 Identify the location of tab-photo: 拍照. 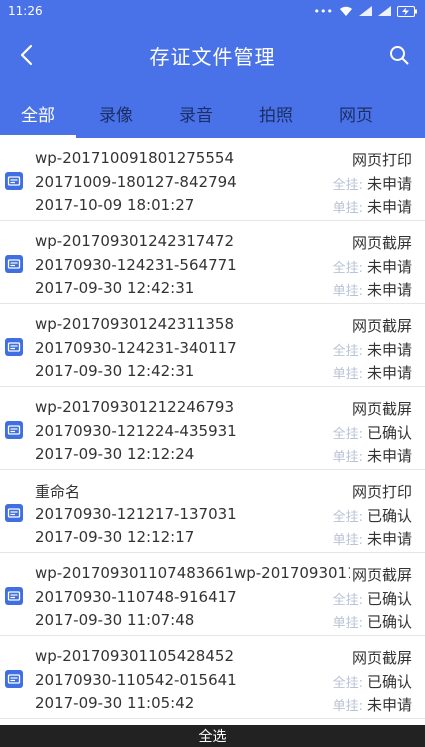
(276, 113).